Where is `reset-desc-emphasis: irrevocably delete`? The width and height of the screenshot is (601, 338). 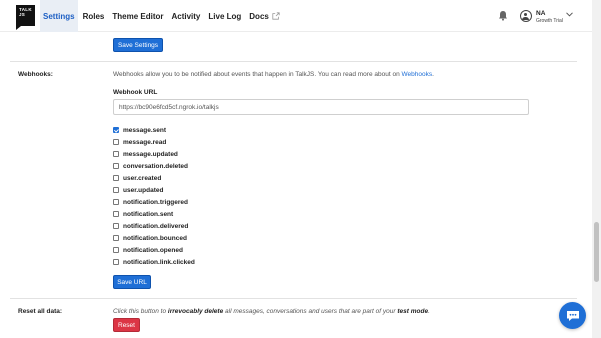 reset-desc-emphasis: irrevocably delete is located at coordinates (195, 311).